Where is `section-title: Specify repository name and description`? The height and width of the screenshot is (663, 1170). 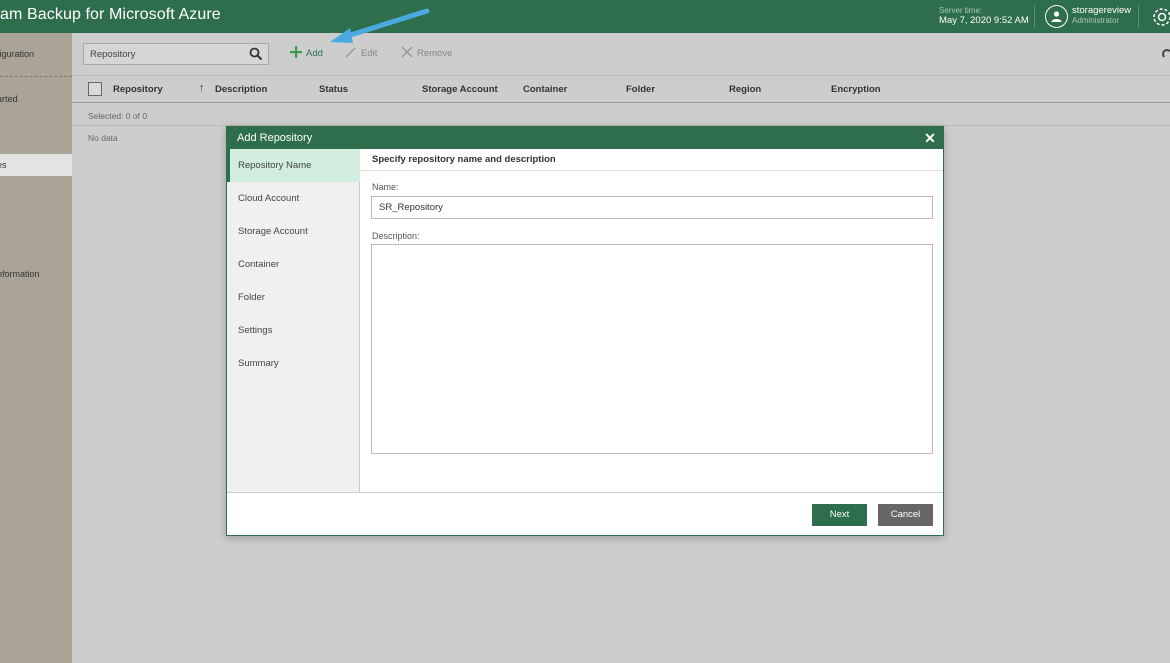 section-title: Specify repository name and description is located at coordinates (652, 160).